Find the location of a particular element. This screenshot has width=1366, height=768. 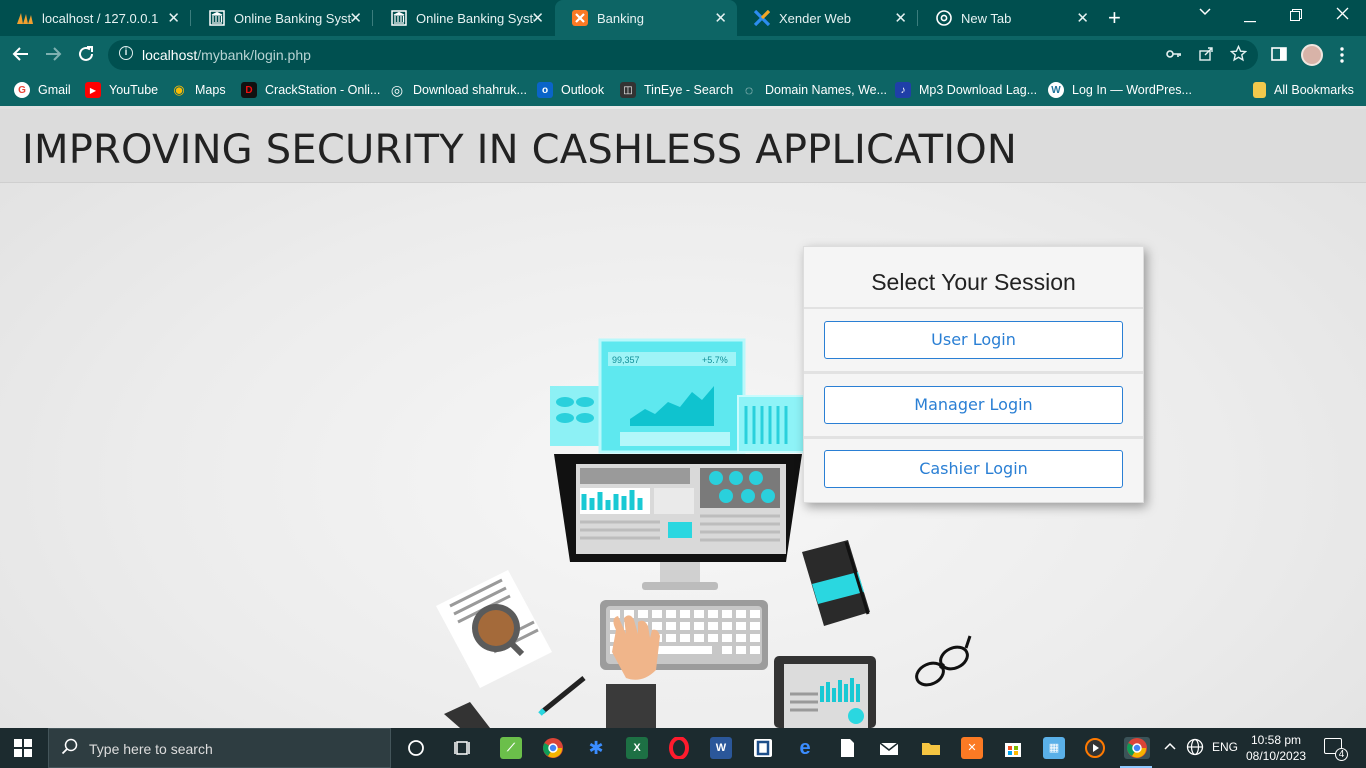

bookmark-youtube: ▶ YouTube is located at coordinates (121, 90).